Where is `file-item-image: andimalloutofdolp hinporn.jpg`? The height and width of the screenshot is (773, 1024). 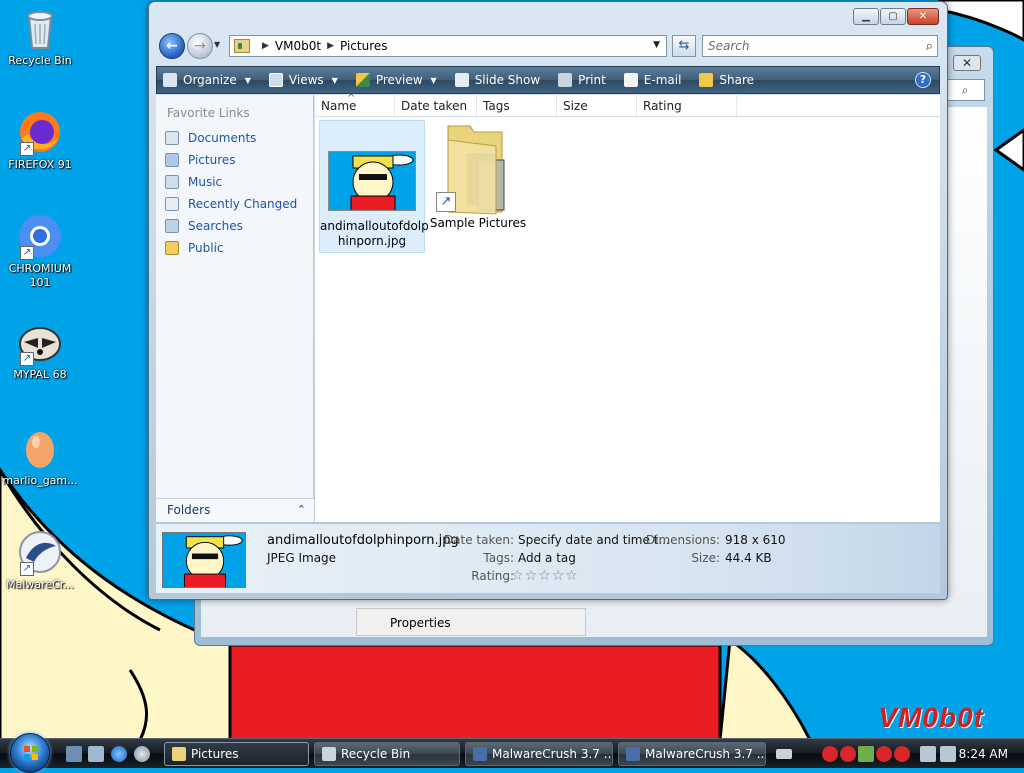 file-item-image: andimalloutofdolp hinporn.jpg is located at coordinates (374, 186).